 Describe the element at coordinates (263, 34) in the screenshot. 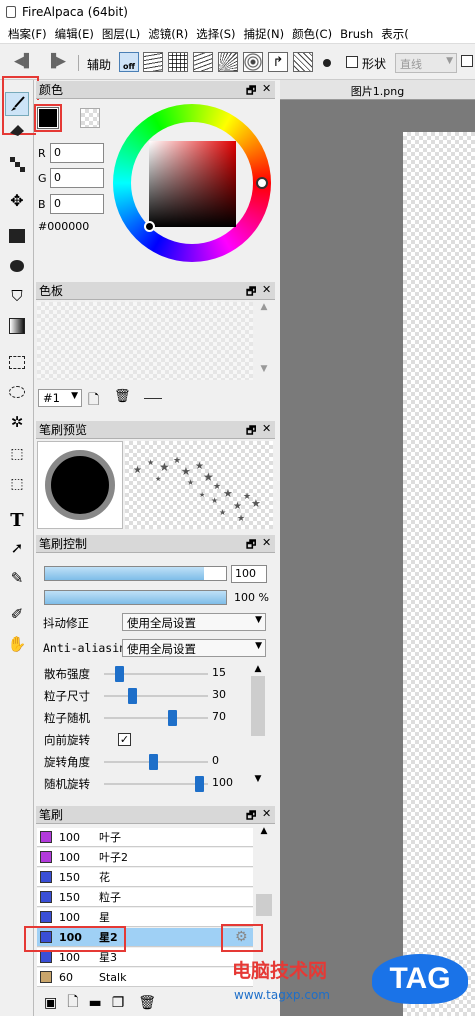

I see `menu-snap: 捕捉(N)` at that location.